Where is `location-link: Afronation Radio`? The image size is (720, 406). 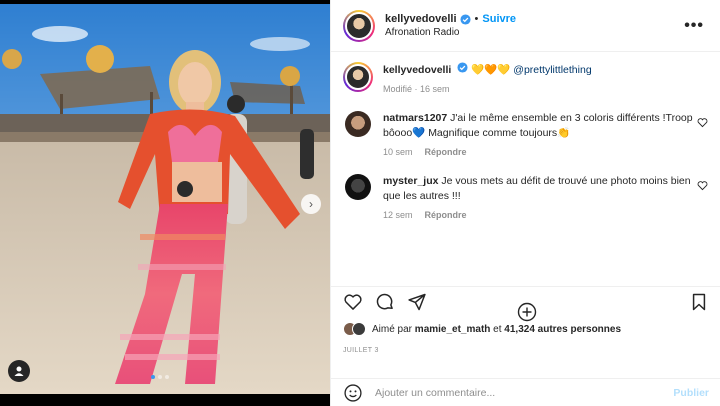
location-link: Afronation Radio is located at coordinates (534, 32).